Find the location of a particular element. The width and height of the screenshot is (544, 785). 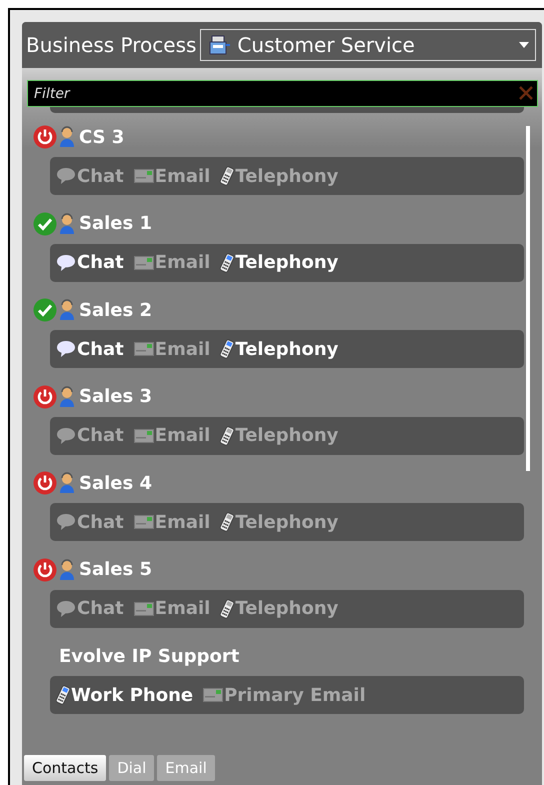

phone-channel: Work Phone is located at coordinates (125, 695).